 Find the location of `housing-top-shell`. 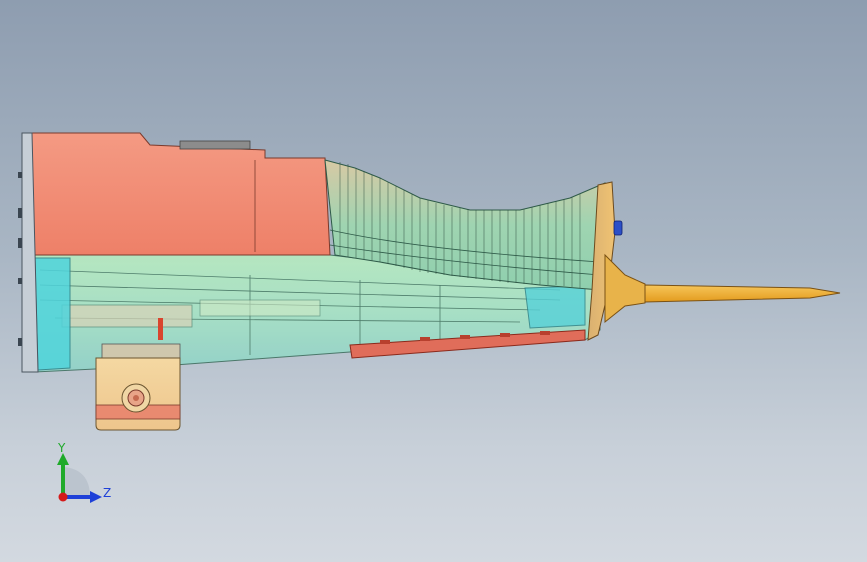

housing-top-shell is located at coordinates (180, 194).